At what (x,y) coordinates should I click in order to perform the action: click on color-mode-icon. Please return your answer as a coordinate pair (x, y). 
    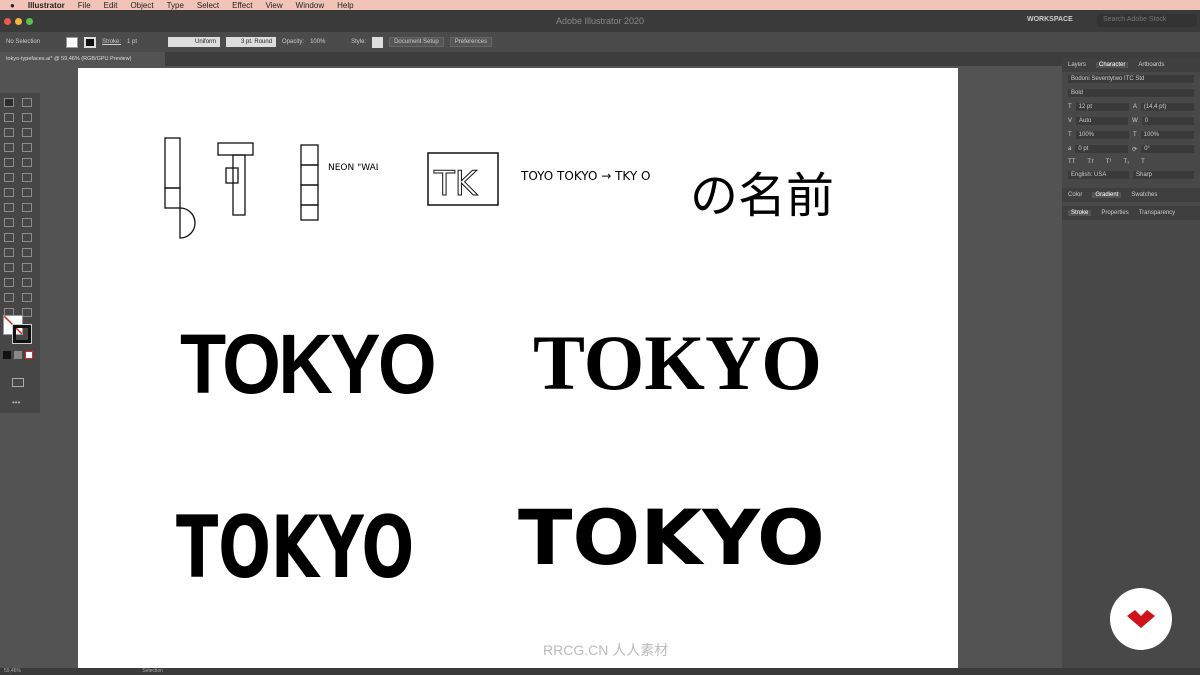
    Looking at the image, I should click on (7, 355).